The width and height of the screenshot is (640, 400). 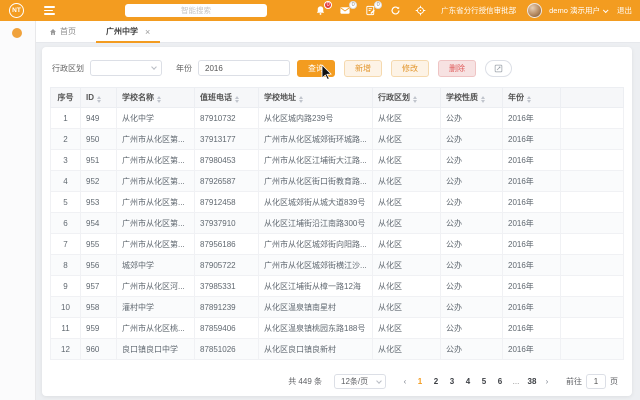 I want to click on table-cell: 从化区城内路239号, so click(x=315, y=118).